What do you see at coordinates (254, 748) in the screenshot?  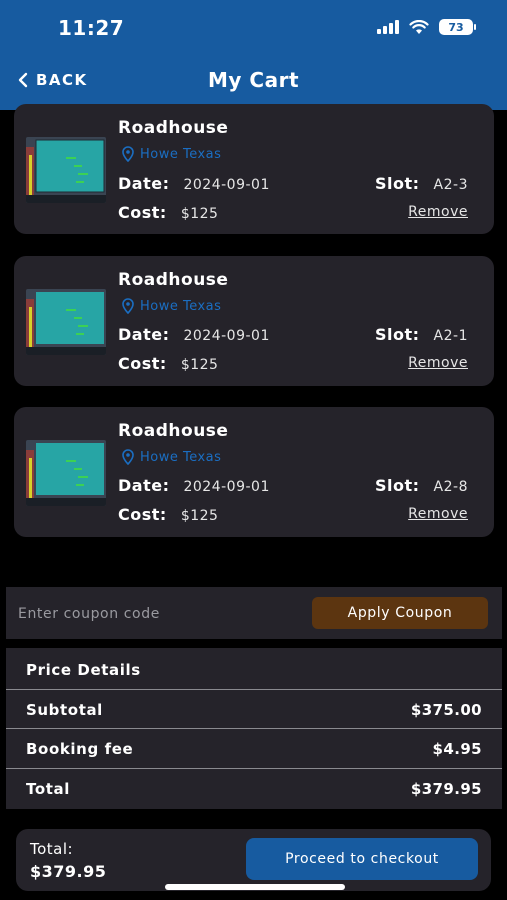 I see `booking-fee-row: Booking fee $4.95` at bounding box center [254, 748].